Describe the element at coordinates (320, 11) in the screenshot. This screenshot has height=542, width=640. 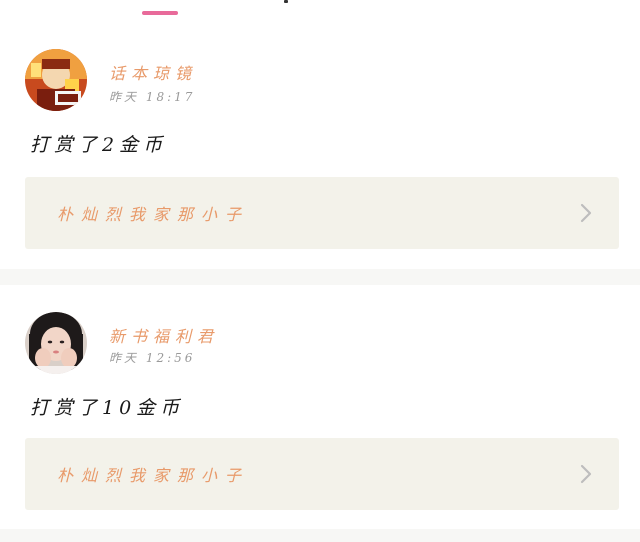
I see `tab-bar` at that location.